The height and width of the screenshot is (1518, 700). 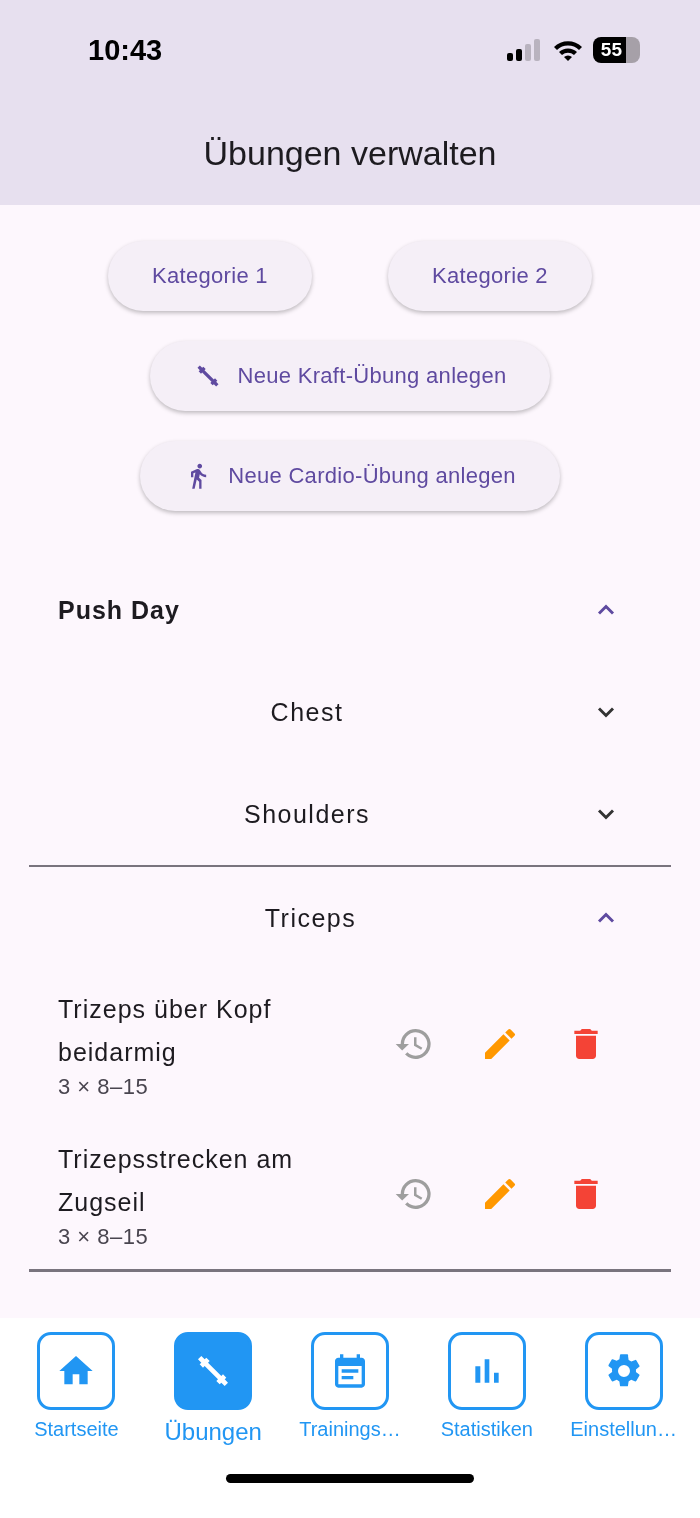 I want to click on group-title: Push Day, so click(x=119, y=610).